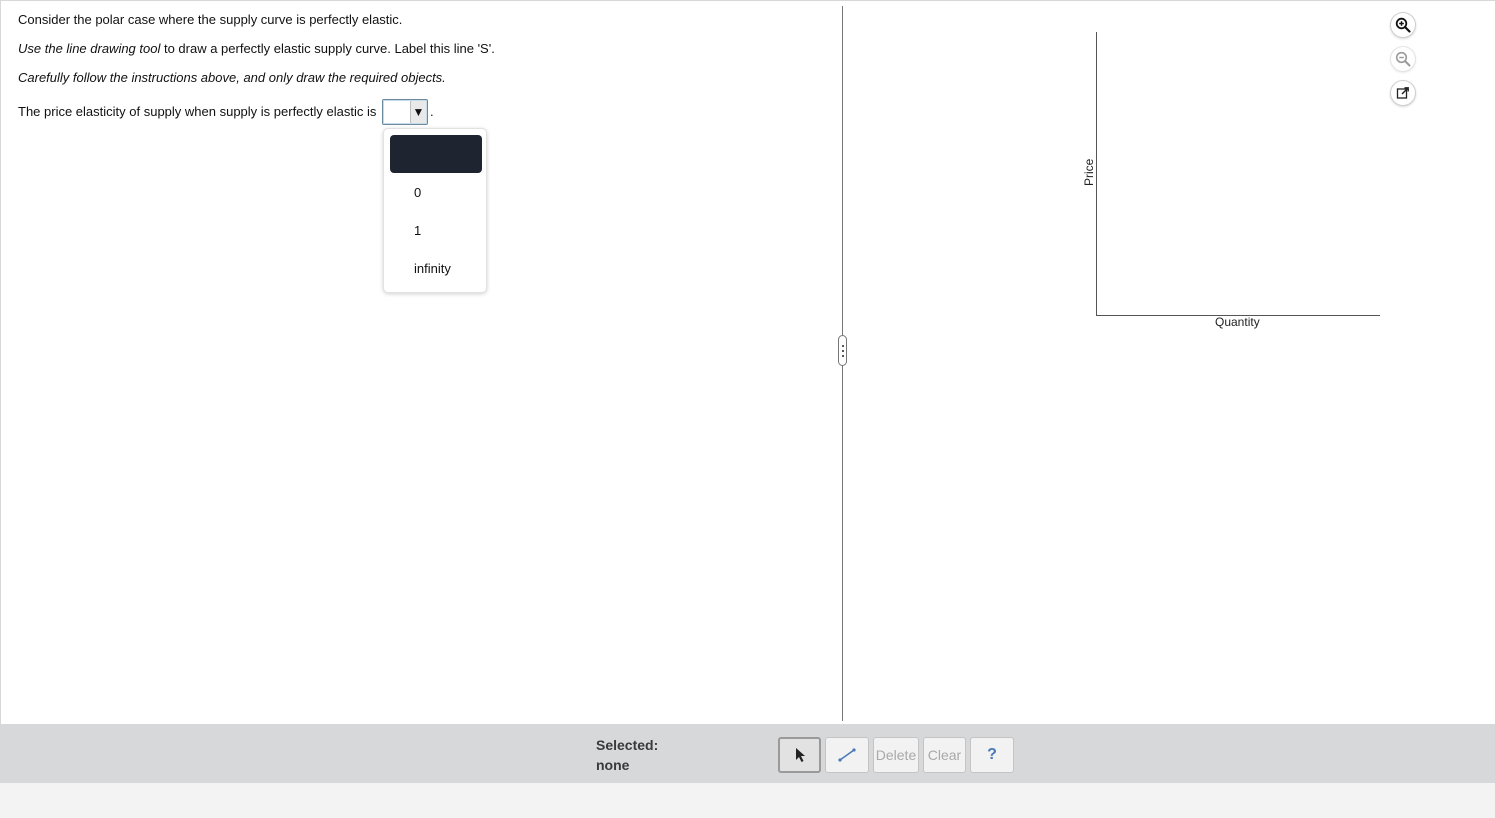  What do you see at coordinates (405, 112) in the screenshot?
I see `elasticity-dropdown: ▼` at bounding box center [405, 112].